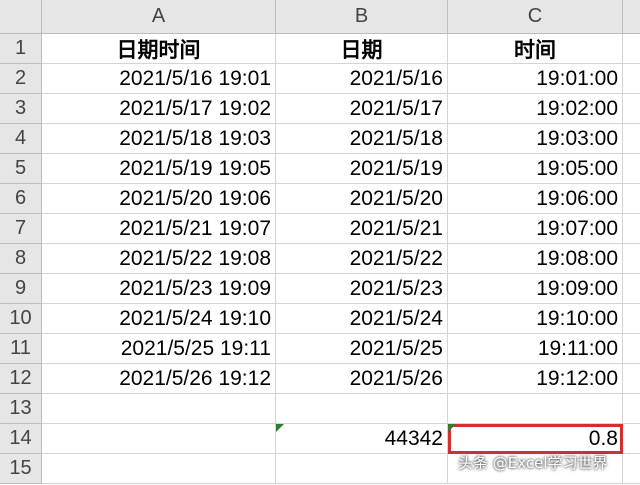 The image size is (640, 485). What do you see at coordinates (362, 79) in the screenshot?
I see `cell-b2: 2021/5/16` at bounding box center [362, 79].